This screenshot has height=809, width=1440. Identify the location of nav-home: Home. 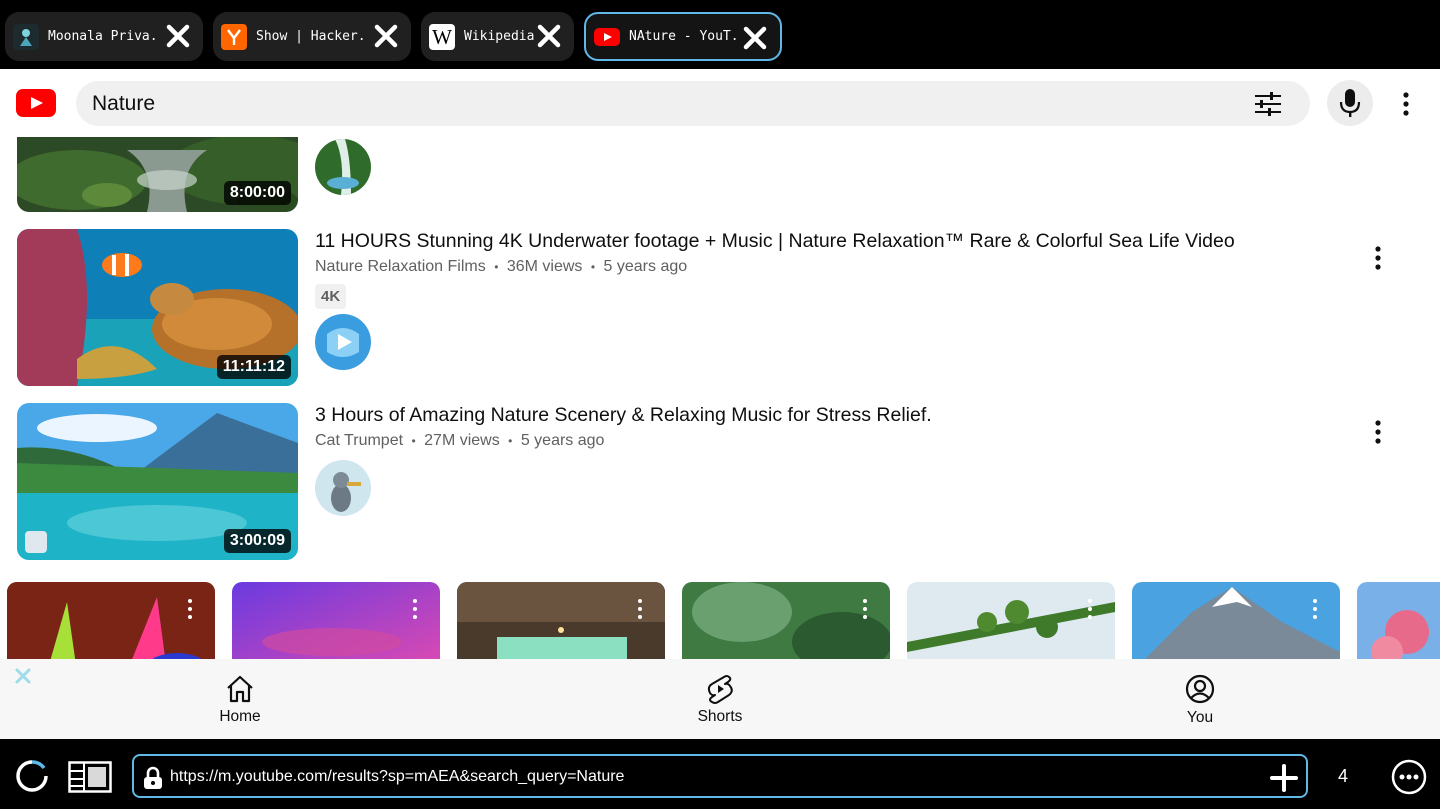
(240, 699).